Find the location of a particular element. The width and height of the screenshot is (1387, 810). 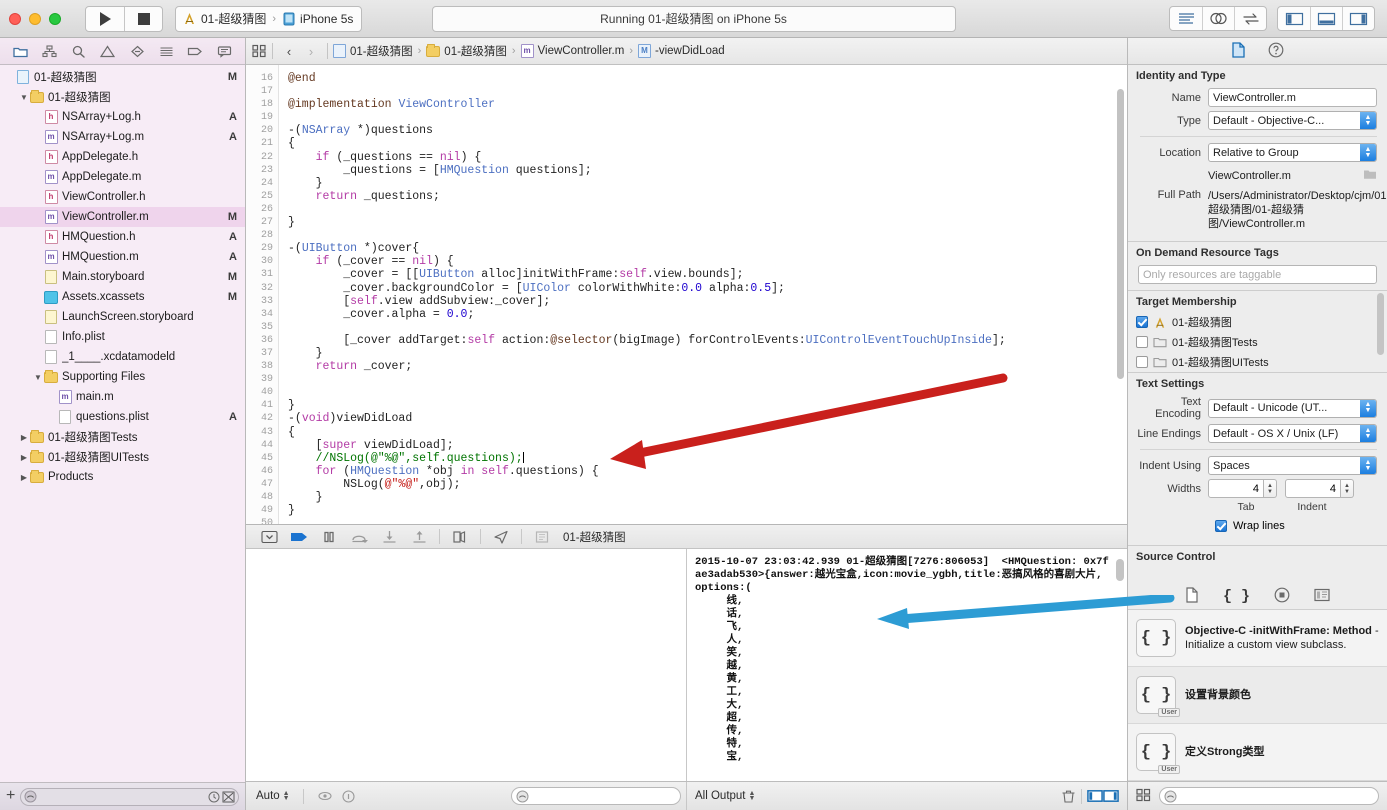

scheme-selector: 01-超级猜图 › iPhone 5s is located at coordinates (269, 18).